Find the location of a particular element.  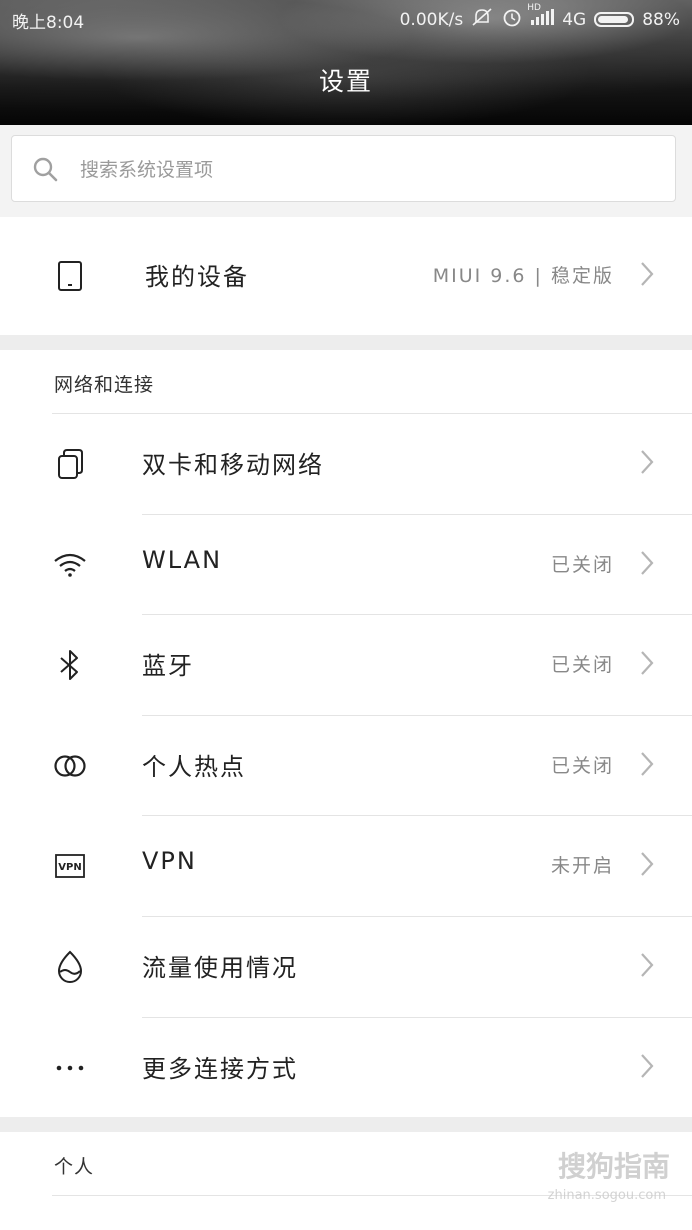

section-title-personal: 个人 is located at coordinates (74, 1167).